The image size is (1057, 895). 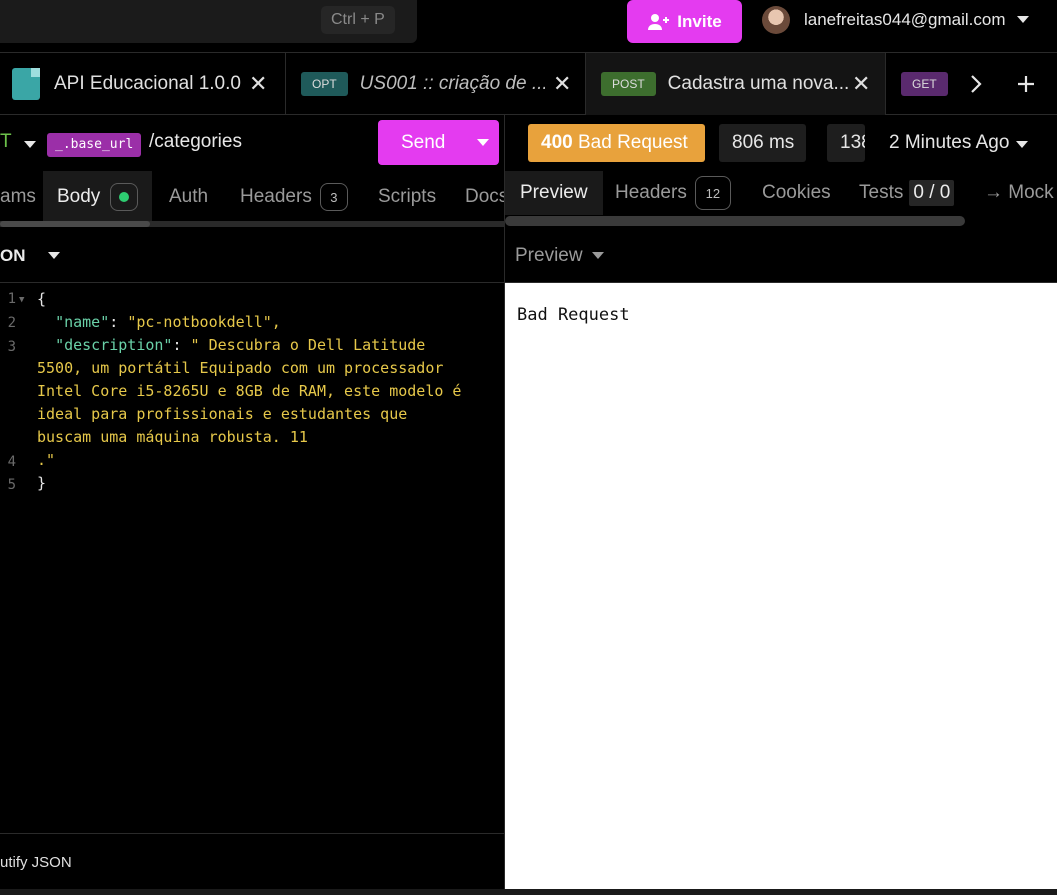 What do you see at coordinates (438, 142) in the screenshot?
I see `send-button: Send` at bounding box center [438, 142].